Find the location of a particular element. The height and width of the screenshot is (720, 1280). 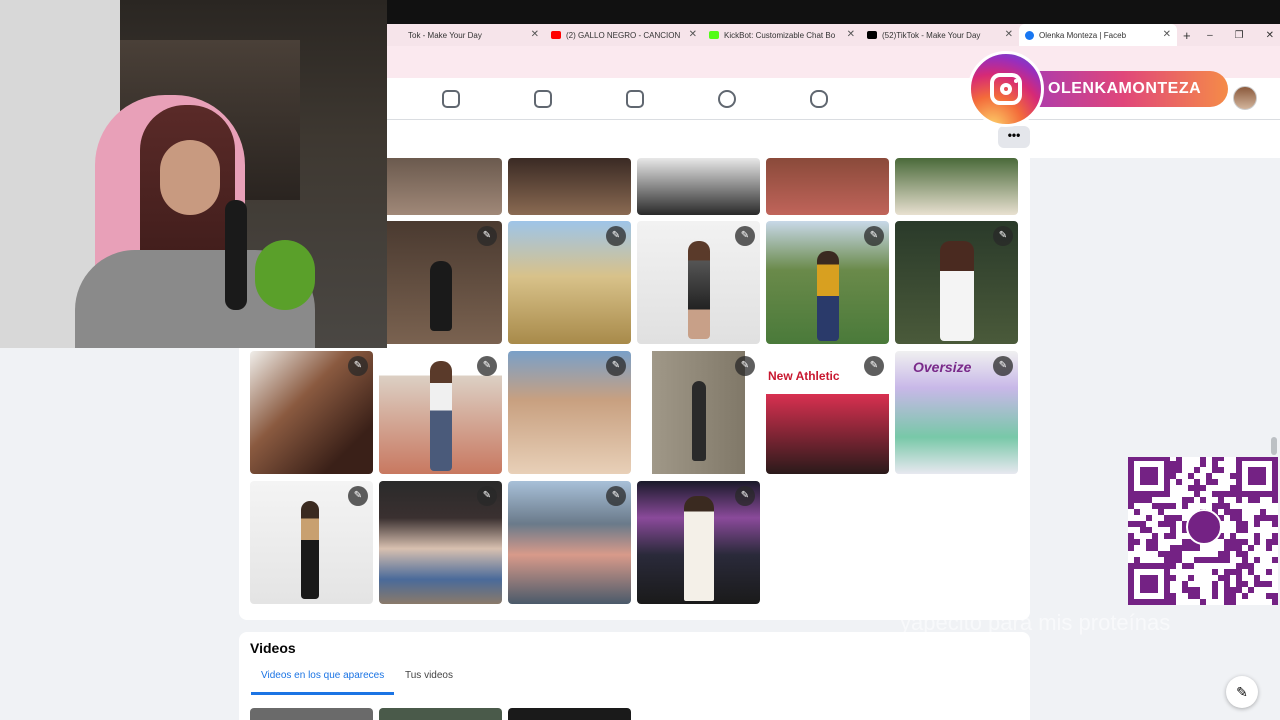

close-window-button: ✕ is located at coordinates (1270, 35).